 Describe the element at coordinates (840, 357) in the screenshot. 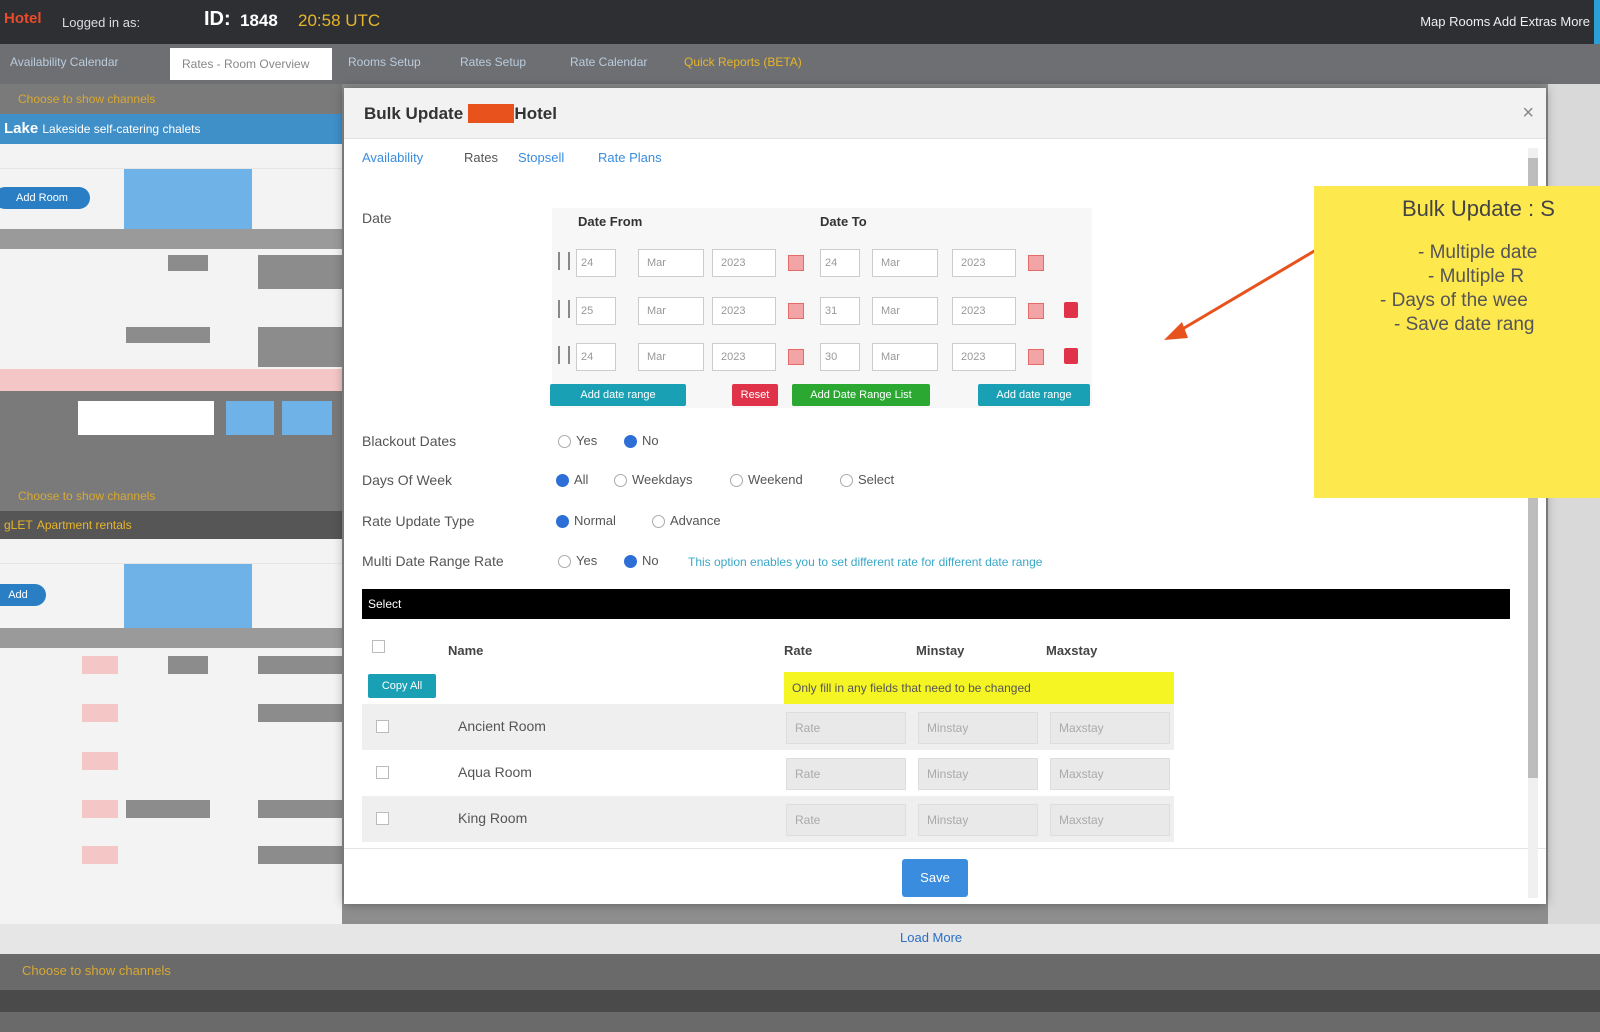

I see `to-day-select: 30` at that location.